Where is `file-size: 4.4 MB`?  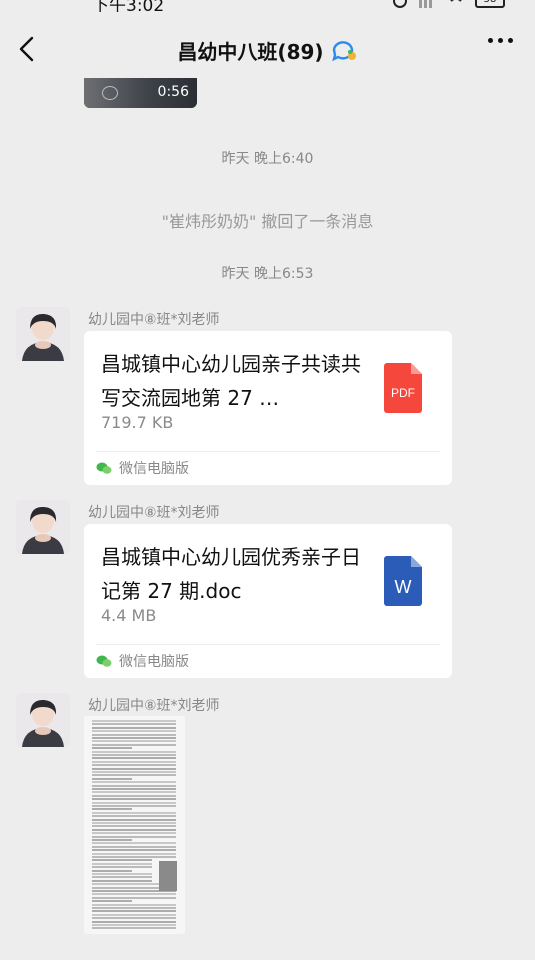 file-size: 4.4 MB is located at coordinates (129, 615).